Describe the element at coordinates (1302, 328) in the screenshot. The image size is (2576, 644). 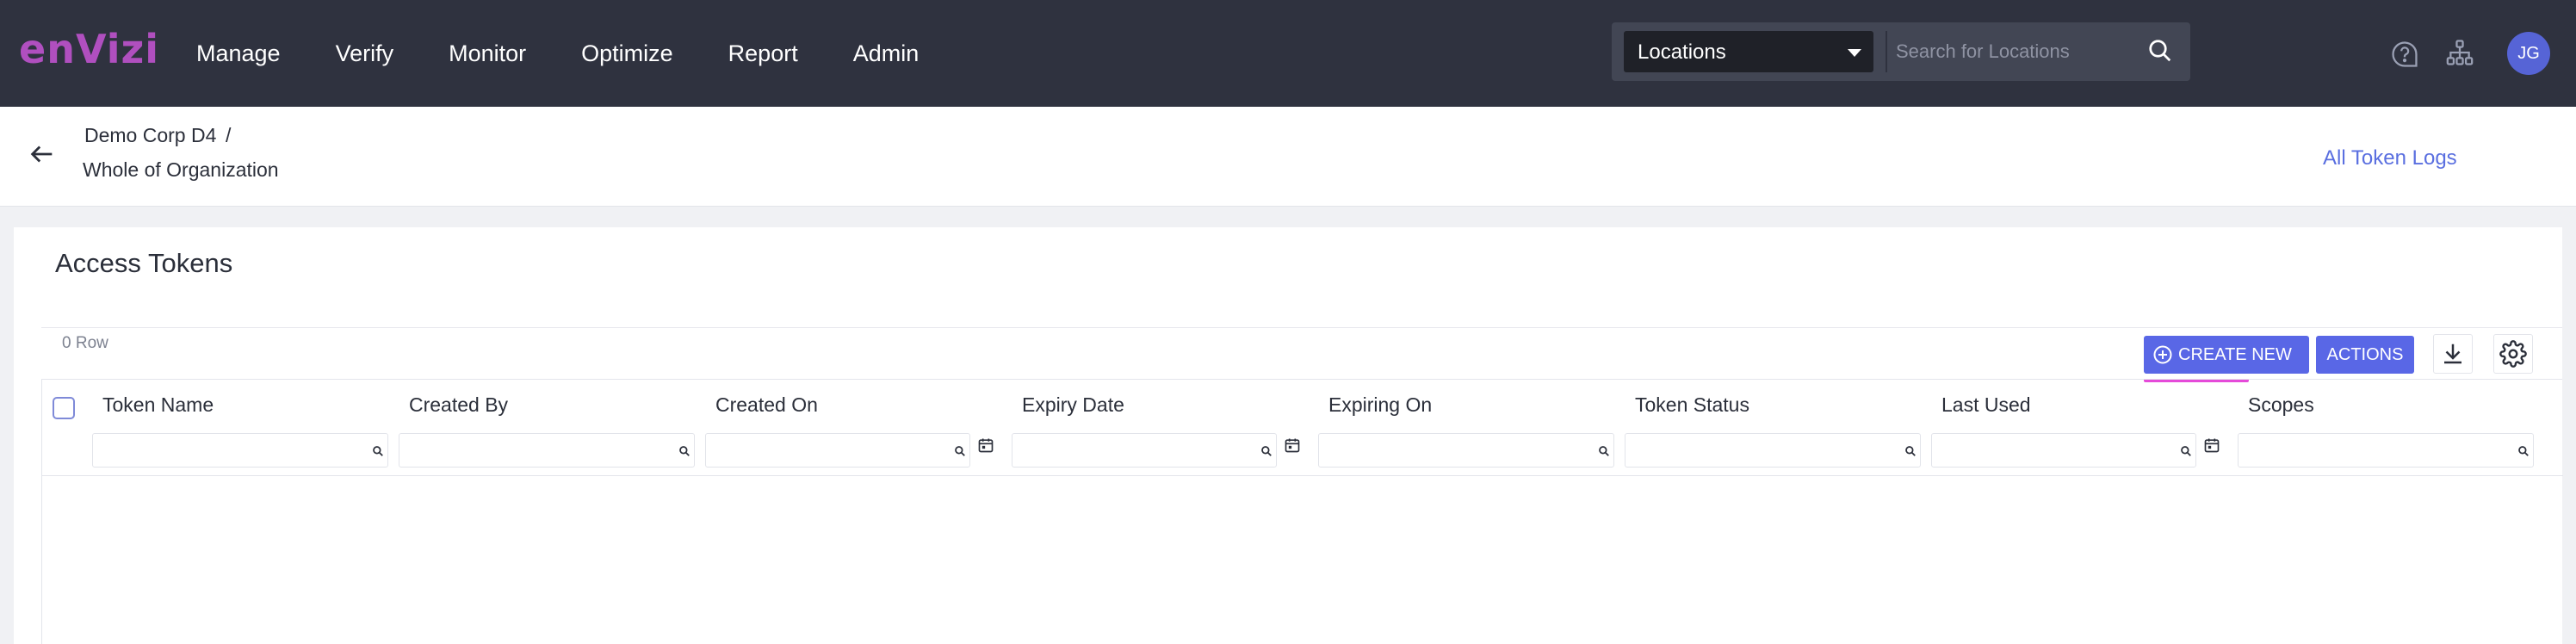
I see `divider` at that location.